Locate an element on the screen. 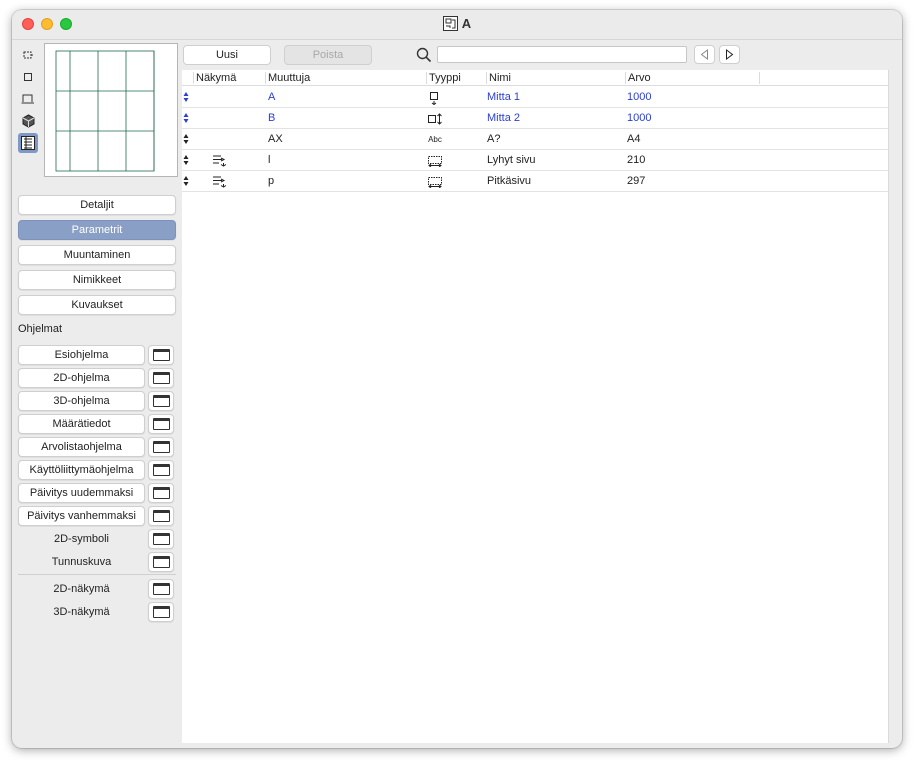 The height and width of the screenshot is (763, 916). previous-button is located at coordinates (704, 54).